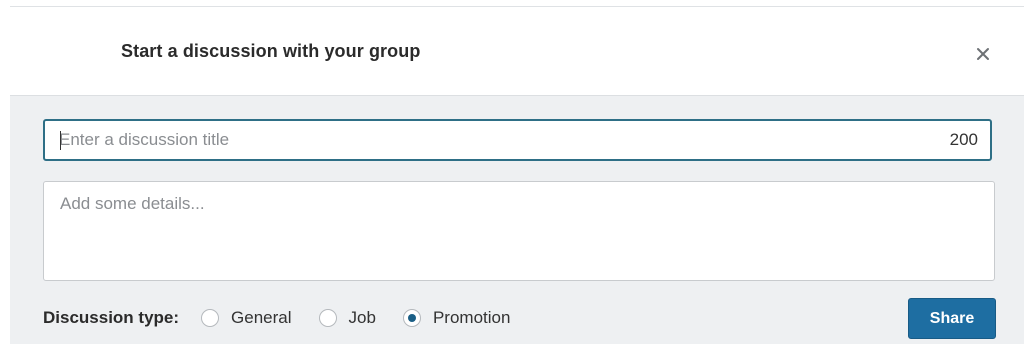 The height and width of the screenshot is (344, 1024). What do you see at coordinates (58, 51) in the screenshot?
I see `header-logo-area` at bounding box center [58, 51].